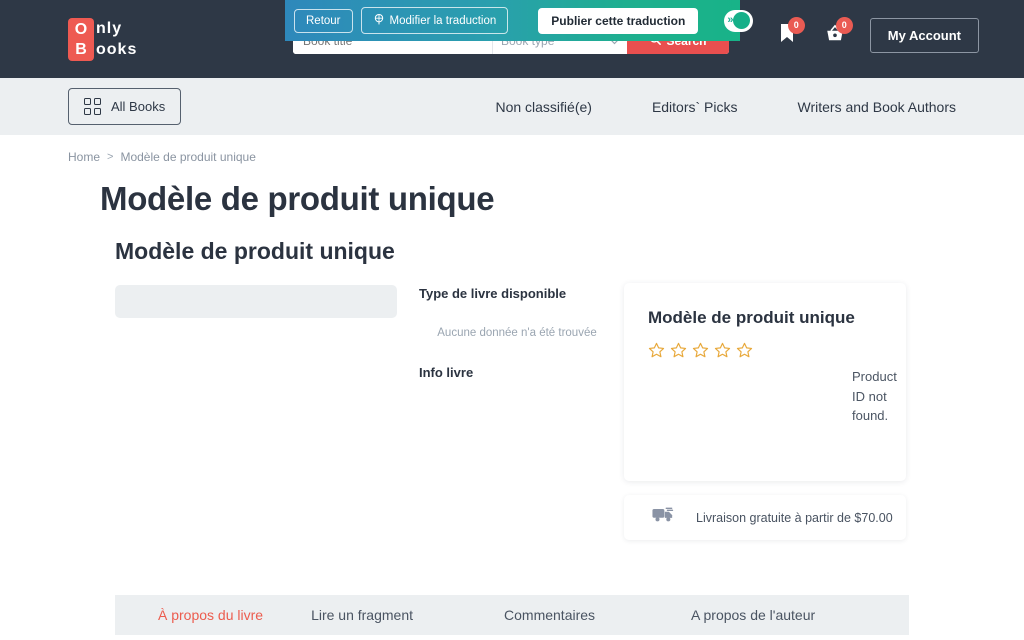 The height and width of the screenshot is (640, 1024). Describe the element at coordinates (753, 615) in the screenshot. I see `tab-about-author: A propos de l'auteur` at that location.